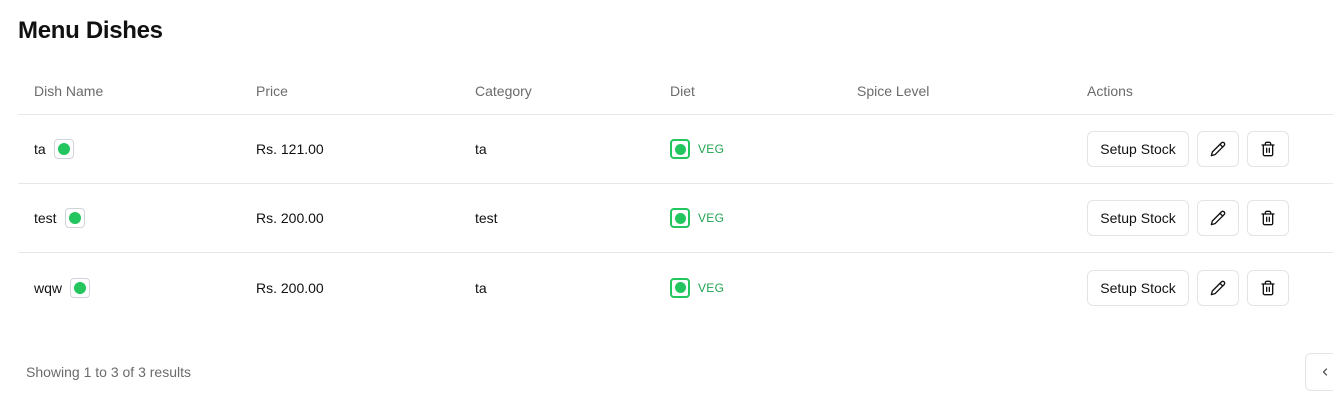  What do you see at coordinates (59, 218) in the screenshot?
I see `dish-name-cell: test` at bounding box center [59, 218].